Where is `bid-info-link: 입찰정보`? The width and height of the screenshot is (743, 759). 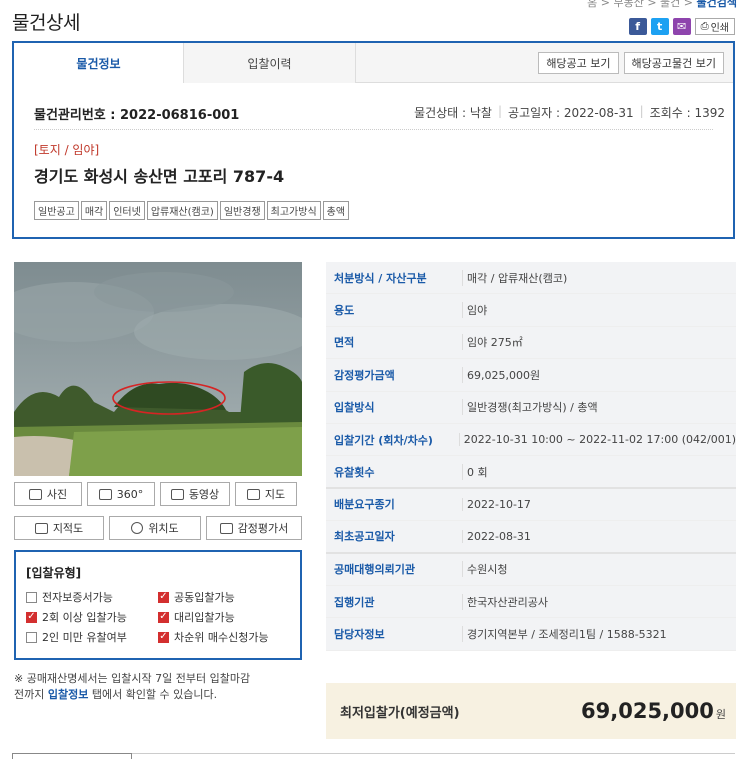
bid-info-link: 입찰정보 is located at coordinates (68, 694).